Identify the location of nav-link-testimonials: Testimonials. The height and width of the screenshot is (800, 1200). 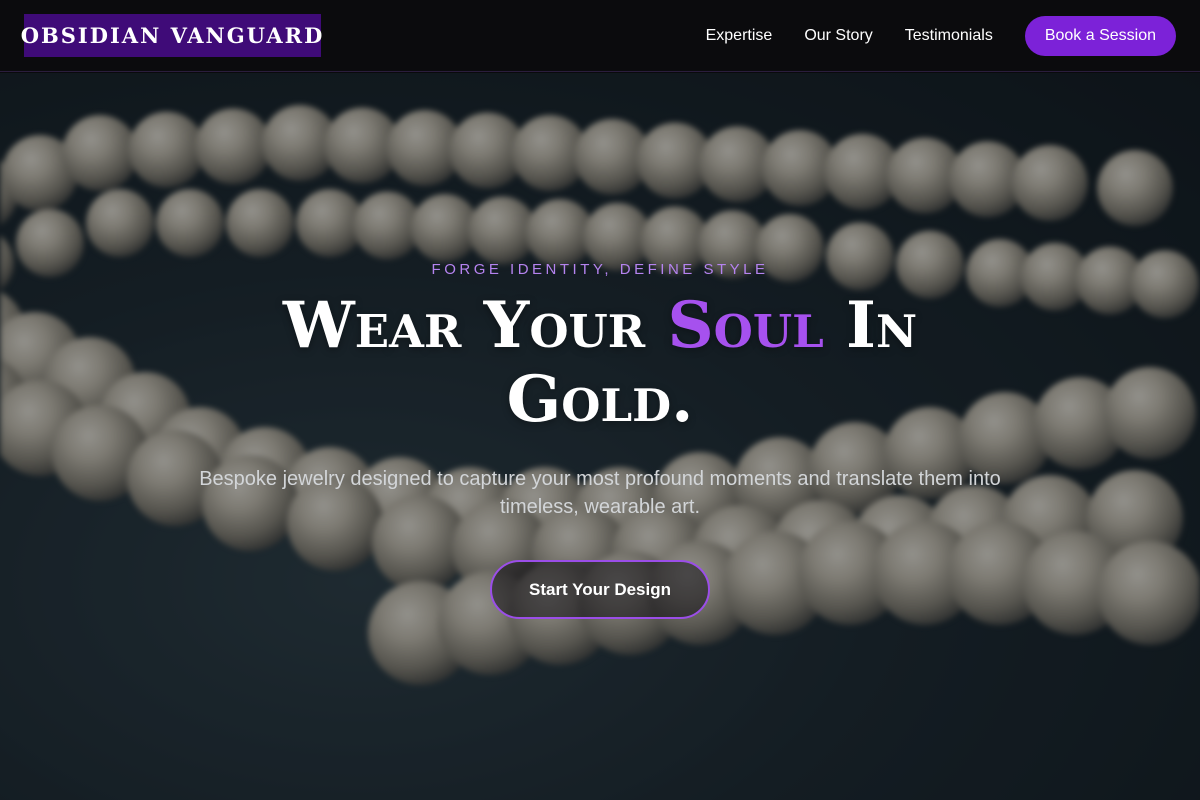
(949, 36).